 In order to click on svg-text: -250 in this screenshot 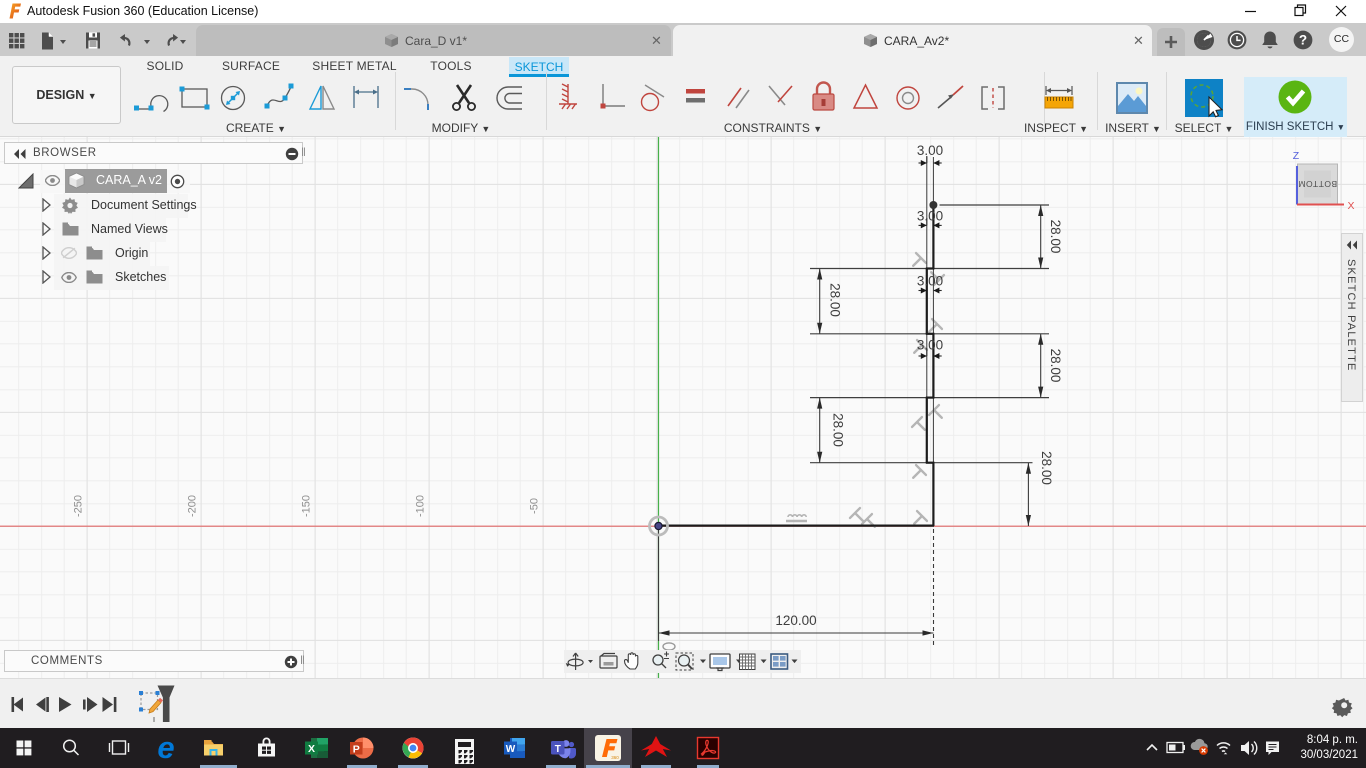, I will do `click(79, 506)`.